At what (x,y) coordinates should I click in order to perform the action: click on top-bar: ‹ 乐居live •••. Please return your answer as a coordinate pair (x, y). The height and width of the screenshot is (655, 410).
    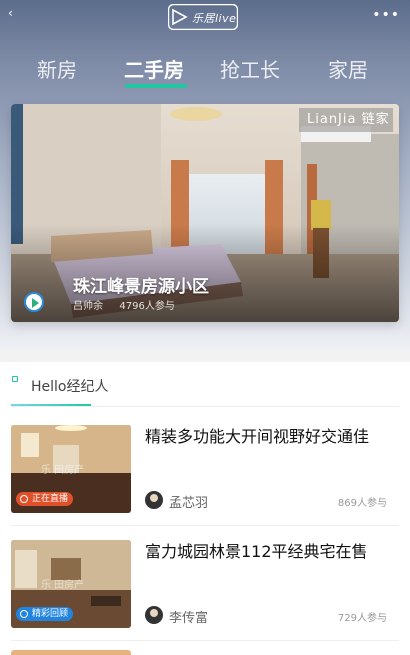
    Looking at the image, I should click on (205, 17).